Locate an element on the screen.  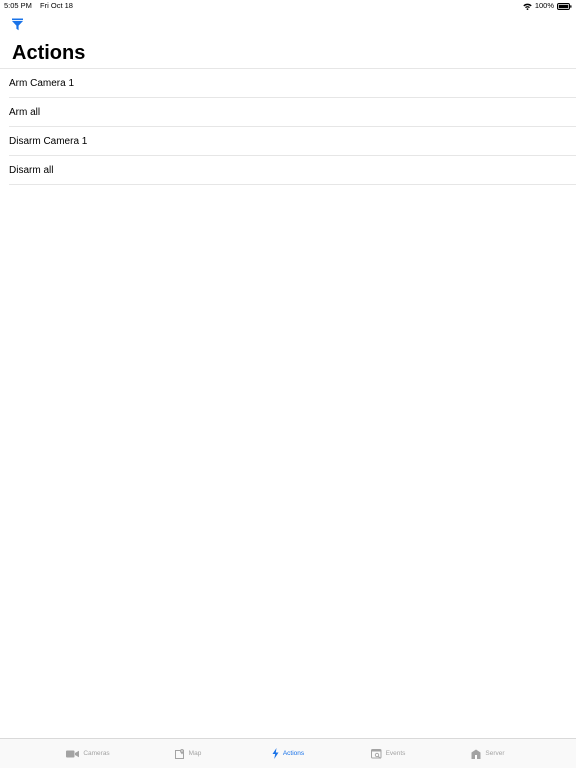
tab-events: Events is located at coordinates (388, 753).